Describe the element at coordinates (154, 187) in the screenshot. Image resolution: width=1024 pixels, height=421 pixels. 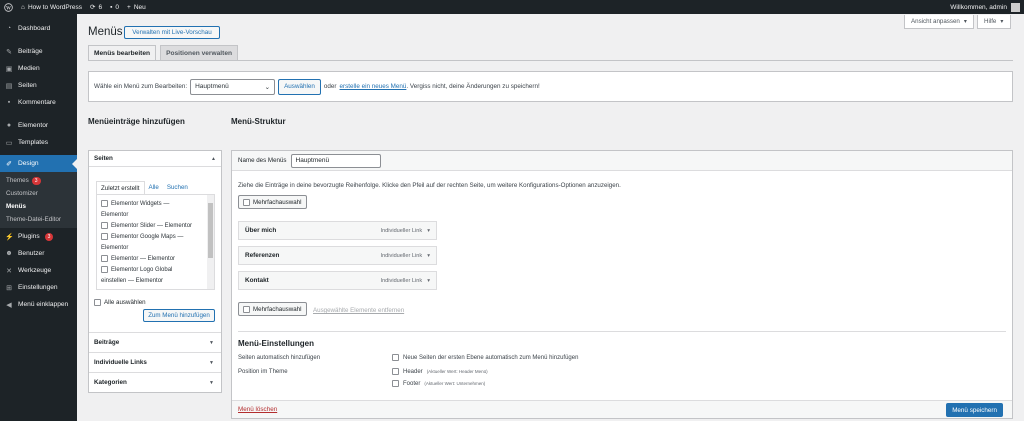
I see `tab-view-all: Alle` at that location.